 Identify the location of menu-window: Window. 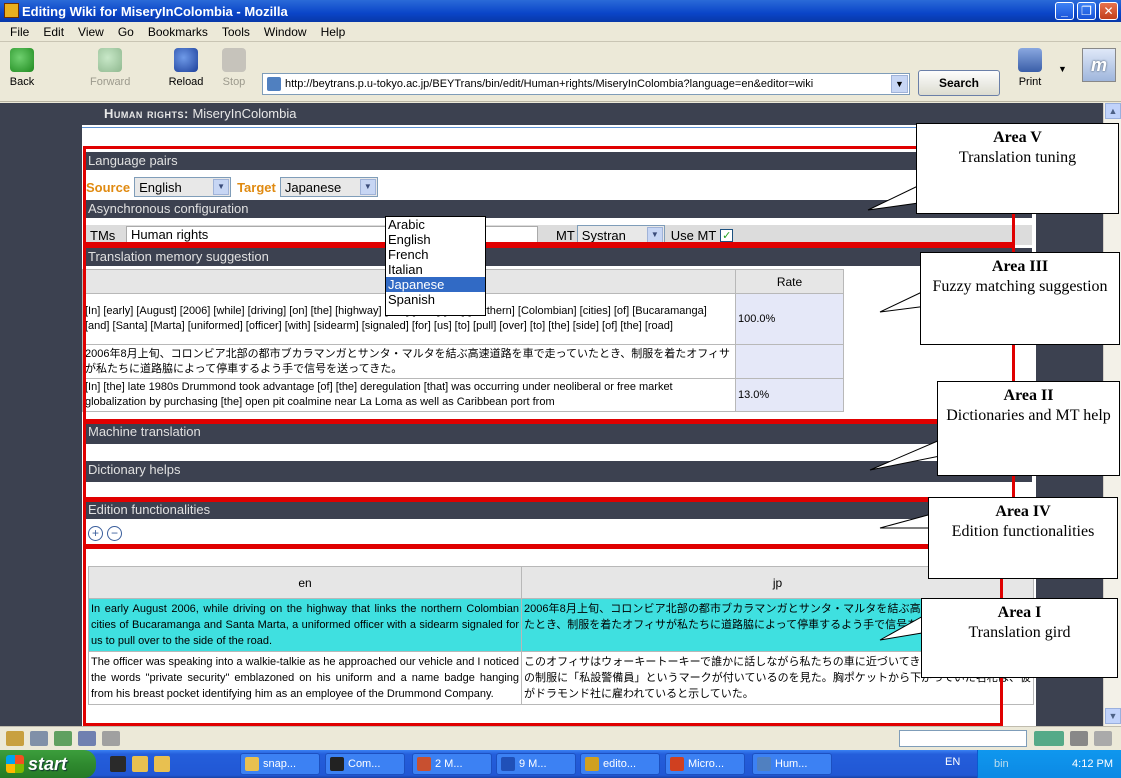
(285, 32).